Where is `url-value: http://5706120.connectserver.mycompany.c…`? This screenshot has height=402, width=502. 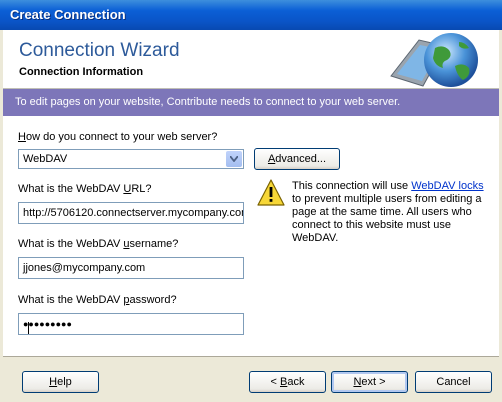
url-value: http://5706120.connectserver.mycompany.c… is located at coordinates (133, 213).